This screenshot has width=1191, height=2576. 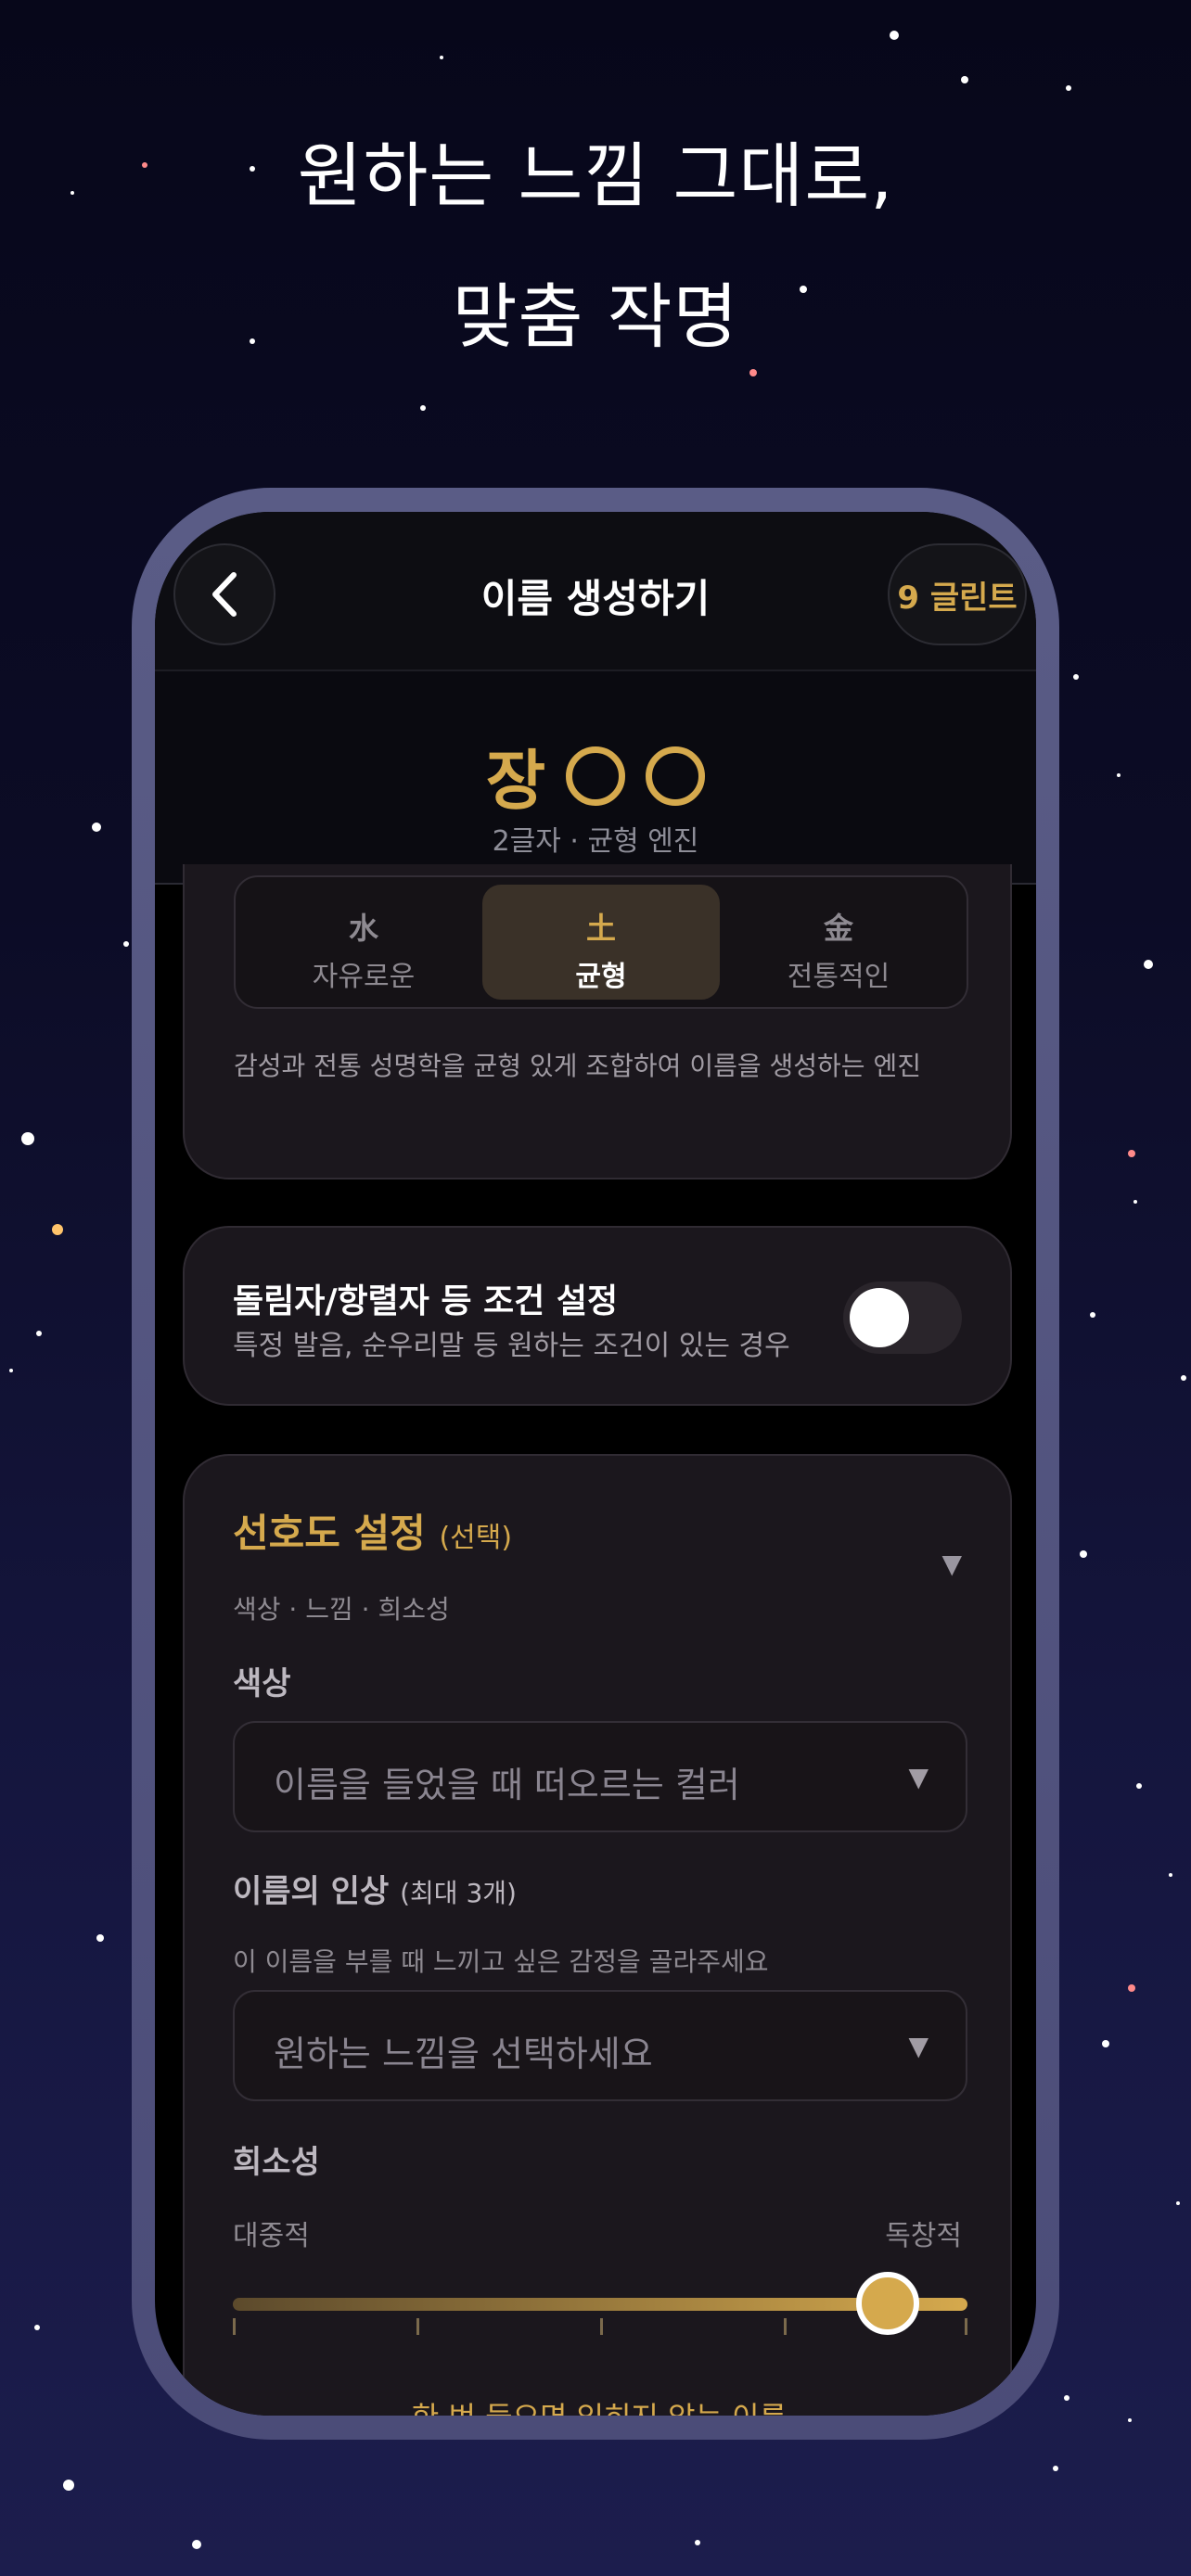 I want to click on condition-title: 돌림자/항렬자 등 조건 설정, so click(x=426, y=1301).